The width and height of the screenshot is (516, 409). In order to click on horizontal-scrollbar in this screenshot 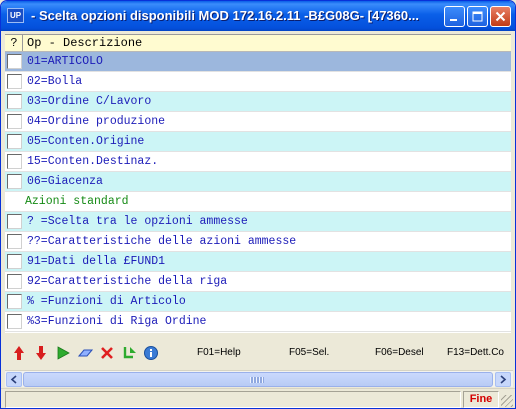, I will do `click(259, 378)`.